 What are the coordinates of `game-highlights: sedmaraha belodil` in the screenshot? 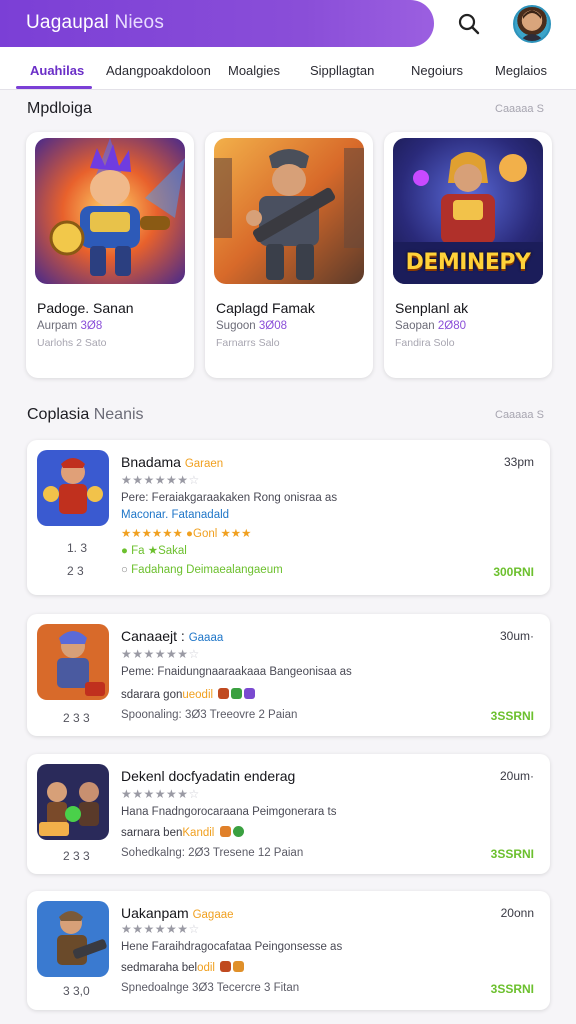 It's located at (183, 967).